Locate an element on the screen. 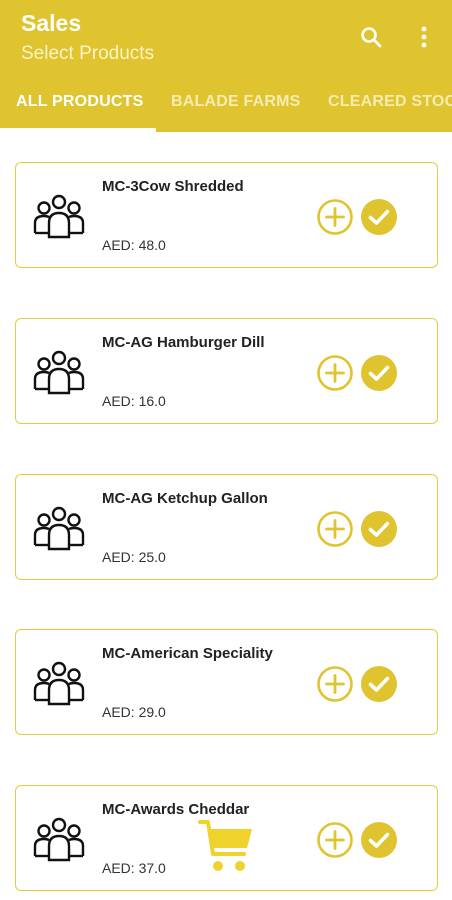  cart-icon is located at coordinates (225, 845).